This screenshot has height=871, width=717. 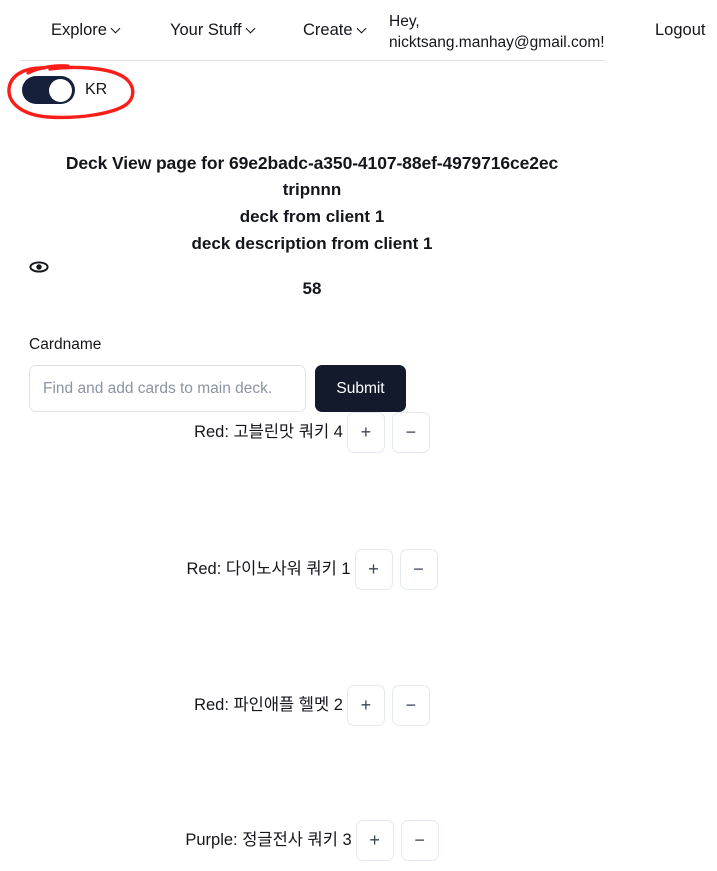 What do you see at coordinates (268, 839) in the screenshot?
I see `card-label: Purple: 정글전사 쿼키 3` at bounding box center [268, 839].